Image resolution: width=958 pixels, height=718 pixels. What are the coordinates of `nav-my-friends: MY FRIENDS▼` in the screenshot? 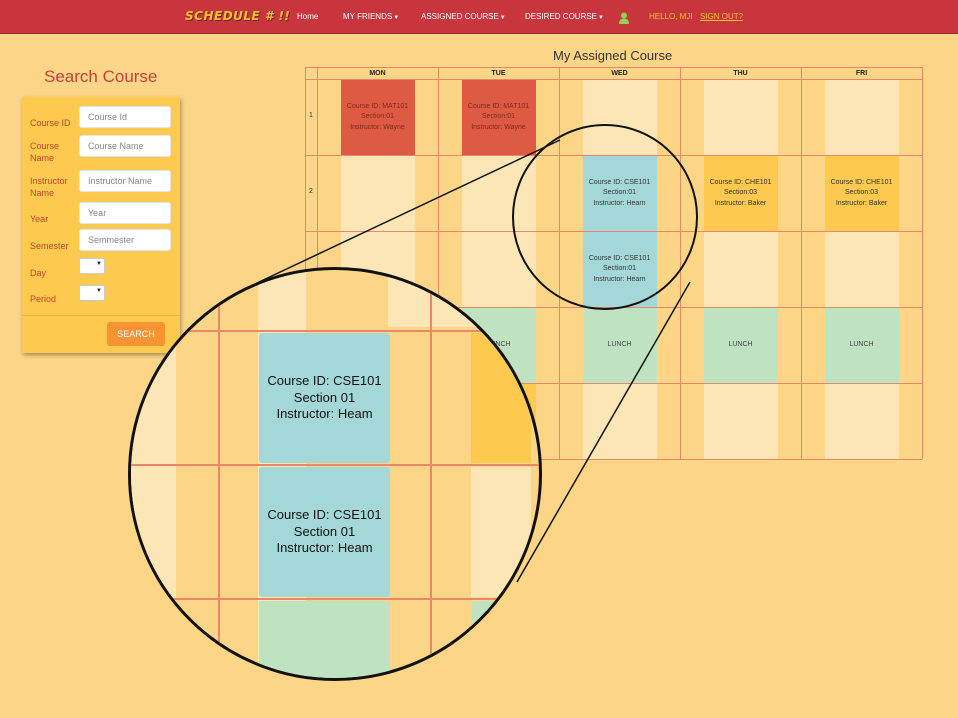 It's located at (371, 16).